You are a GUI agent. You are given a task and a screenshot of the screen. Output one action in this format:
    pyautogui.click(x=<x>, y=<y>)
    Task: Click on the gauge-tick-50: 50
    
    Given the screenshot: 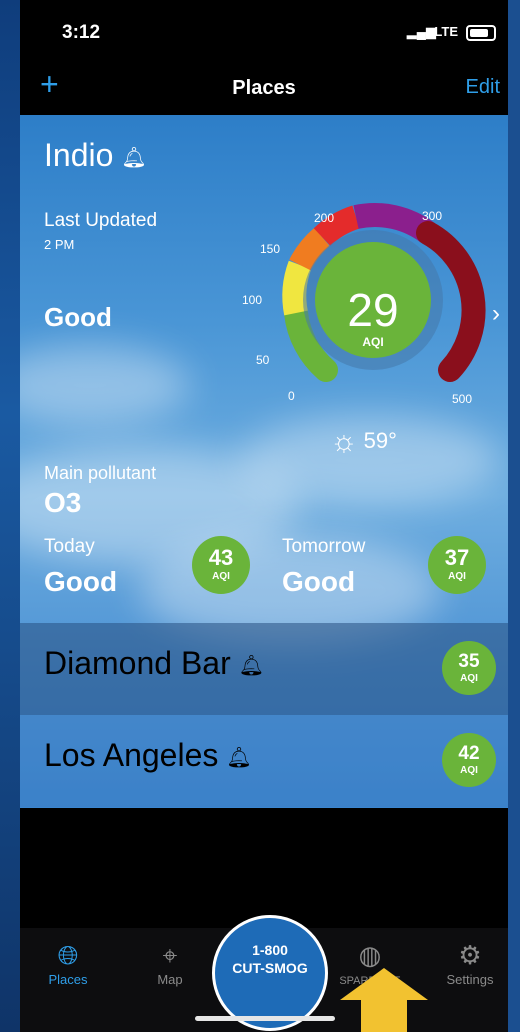 What is the action you would take?
    pyautogui.click(x=263, y=360)
    